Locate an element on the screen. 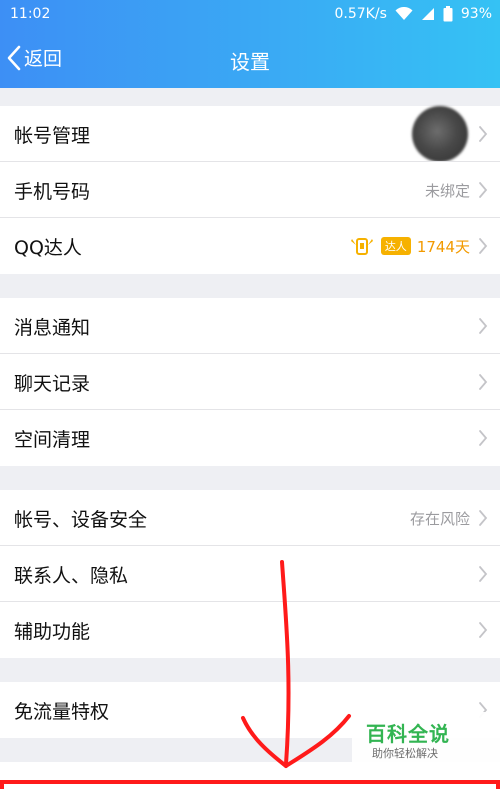 The image size is (500, 790). row-label: QQ达人 is located at coordinates (48, 247).